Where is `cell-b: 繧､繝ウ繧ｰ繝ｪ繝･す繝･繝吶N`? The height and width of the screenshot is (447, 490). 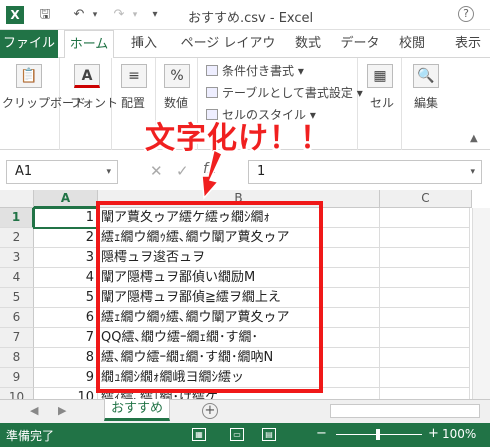
cell-b: 繧､繝ウ繧ｰ繝ｪ繝･す繝･繝吶N is located at coordinates (239, 358).